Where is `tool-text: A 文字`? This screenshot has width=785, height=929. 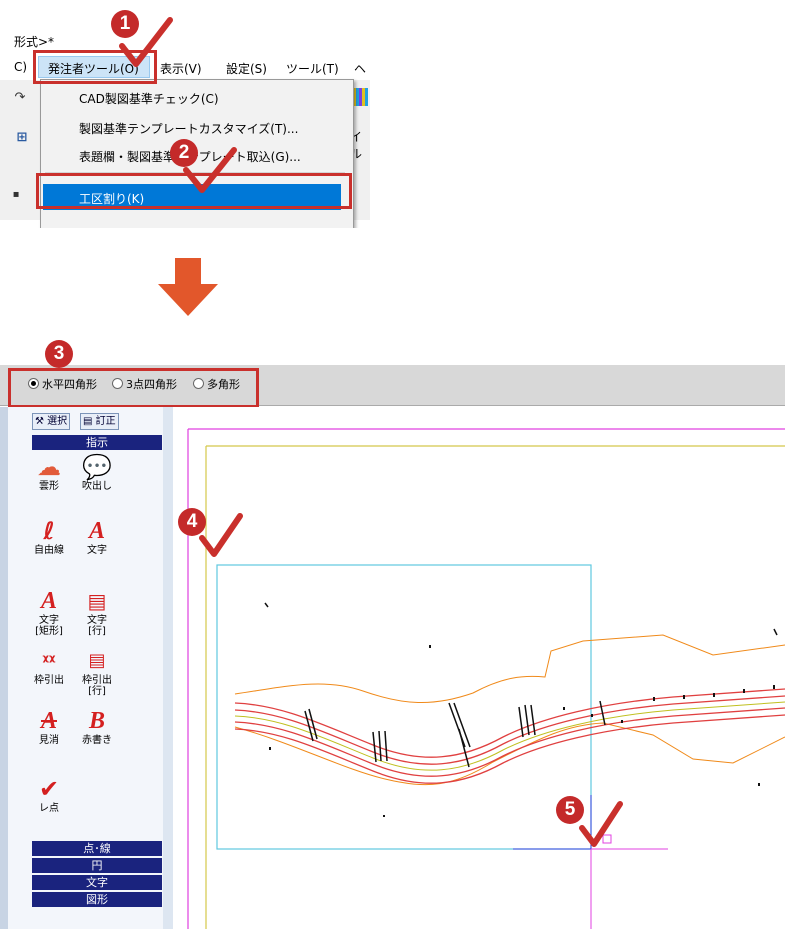
tool-text: A 文字 is located at coordinates (97, 536).